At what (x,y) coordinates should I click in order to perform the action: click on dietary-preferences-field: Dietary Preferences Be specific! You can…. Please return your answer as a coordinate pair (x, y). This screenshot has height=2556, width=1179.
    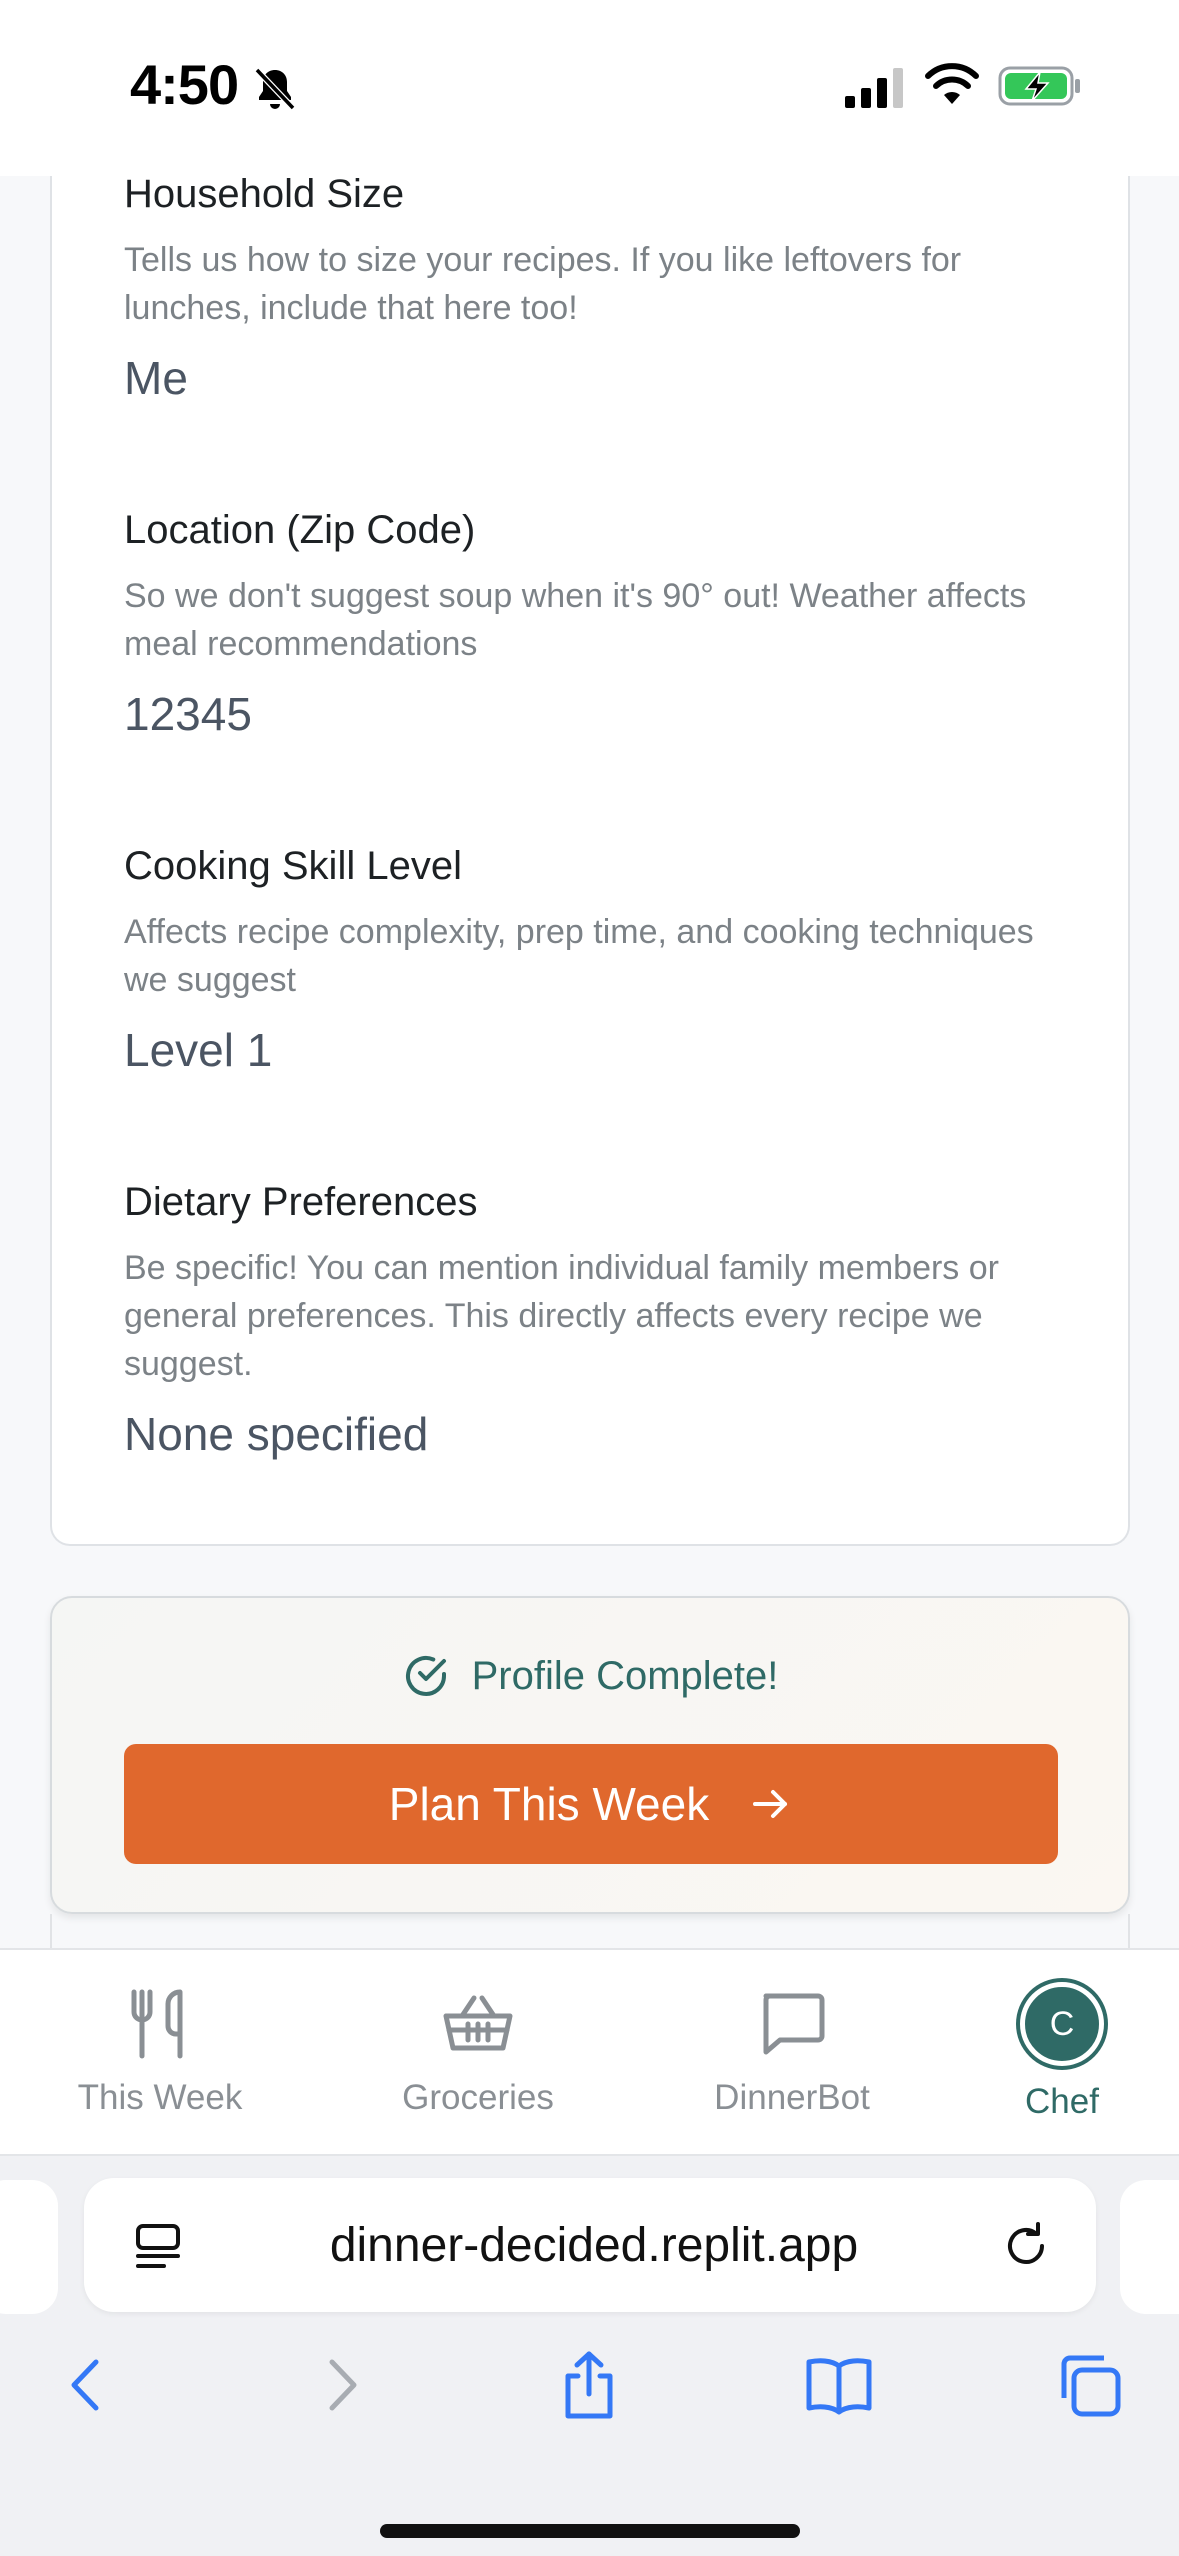
    Looking at the image, I should click on (594, 1320).